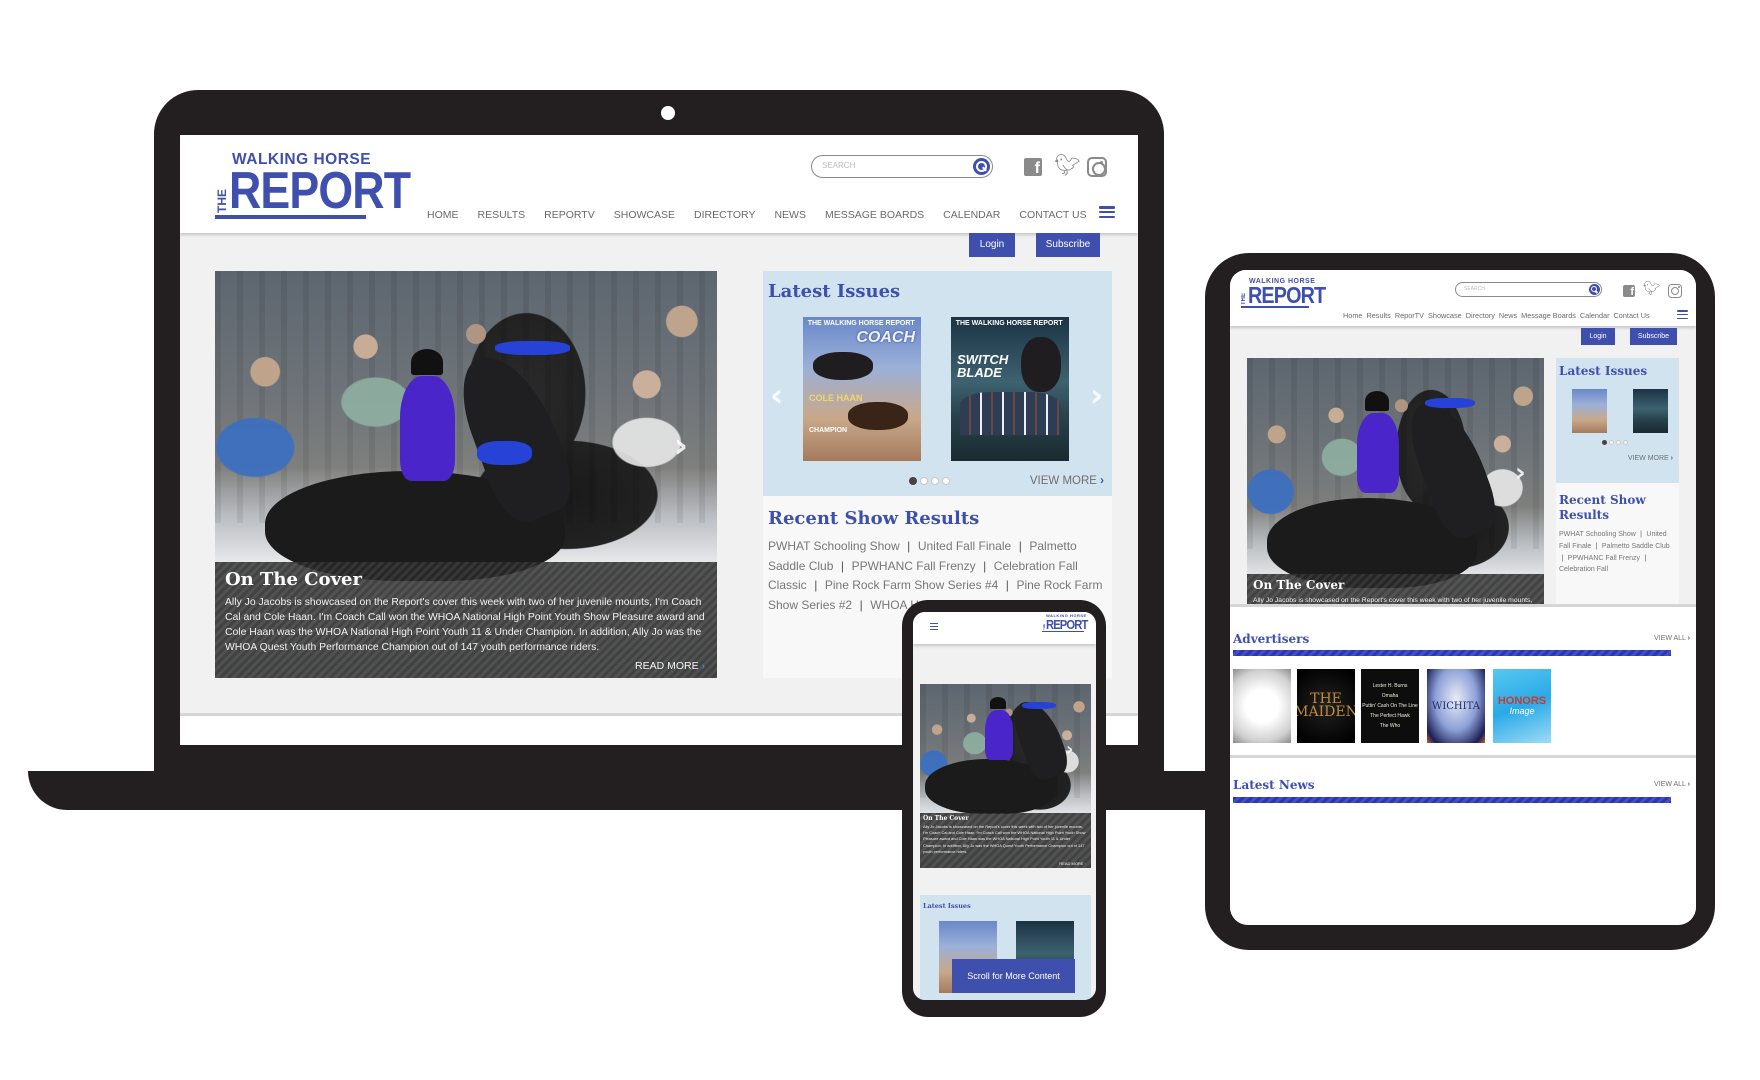 Image resolution: width=1760 pixels, height=1080 pixels. Describe the element at coordinates (1097, 167) in the screenshot. I see `instagram-icon` at that location.